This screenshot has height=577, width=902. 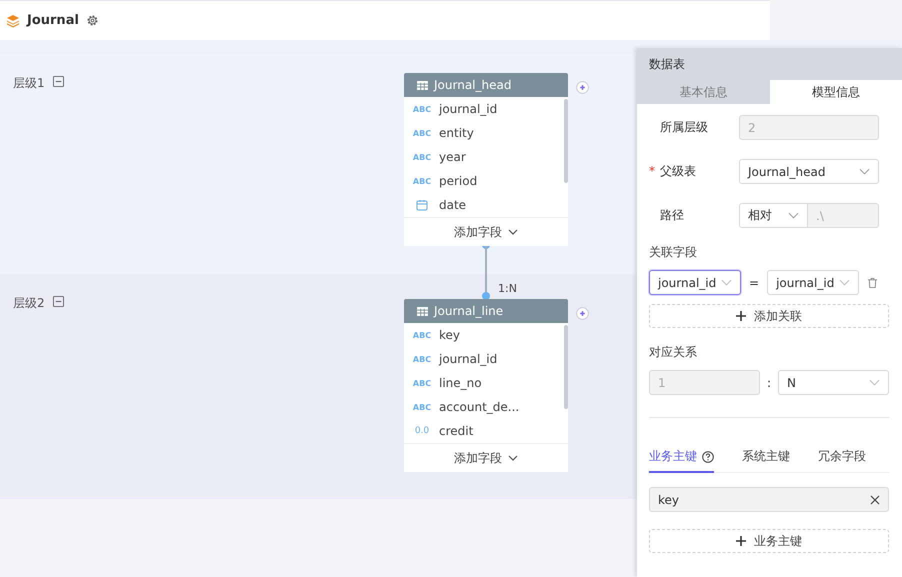 What do you see at coordinates (456, 431) in the screenshot?
I see `field-name: credit` at bounding box center [456, 431].